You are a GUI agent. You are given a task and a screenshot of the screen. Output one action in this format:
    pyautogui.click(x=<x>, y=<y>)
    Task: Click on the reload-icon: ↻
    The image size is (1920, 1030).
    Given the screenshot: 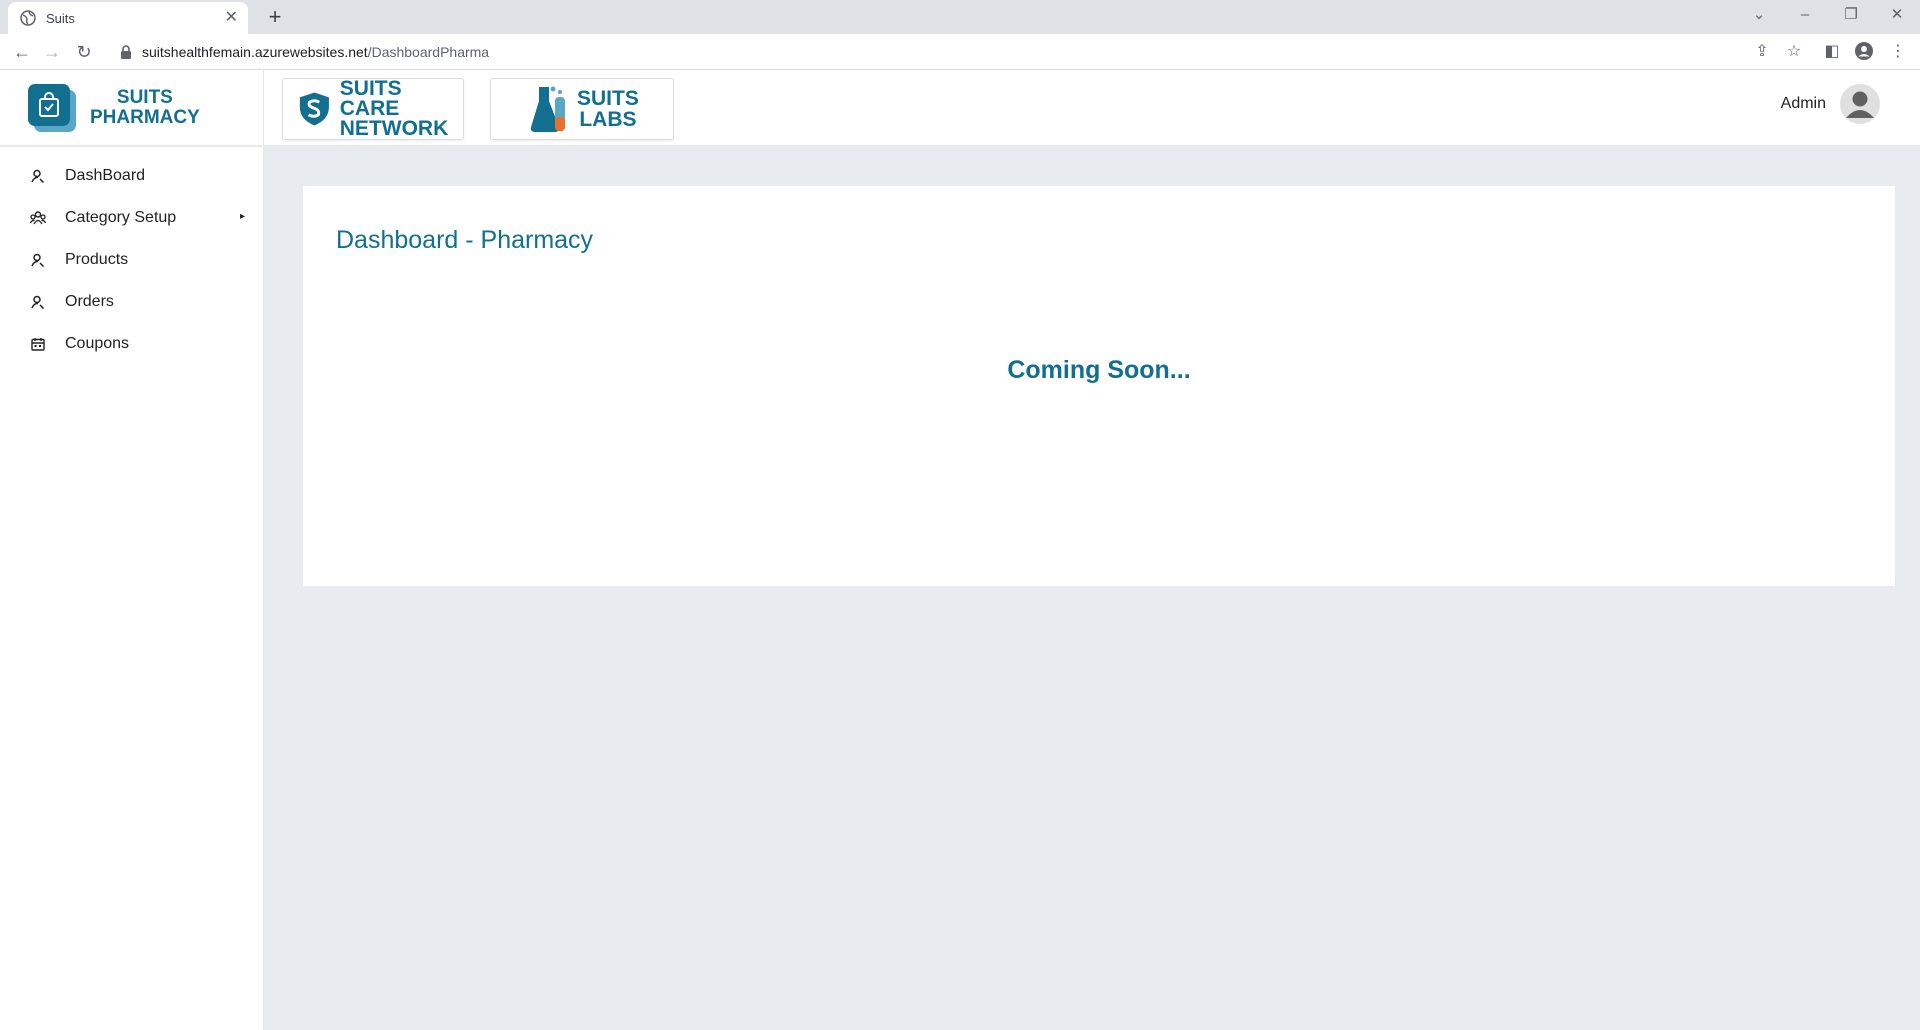 What is the action you would take?
    pyautogui.click(x=84, y=52)
    